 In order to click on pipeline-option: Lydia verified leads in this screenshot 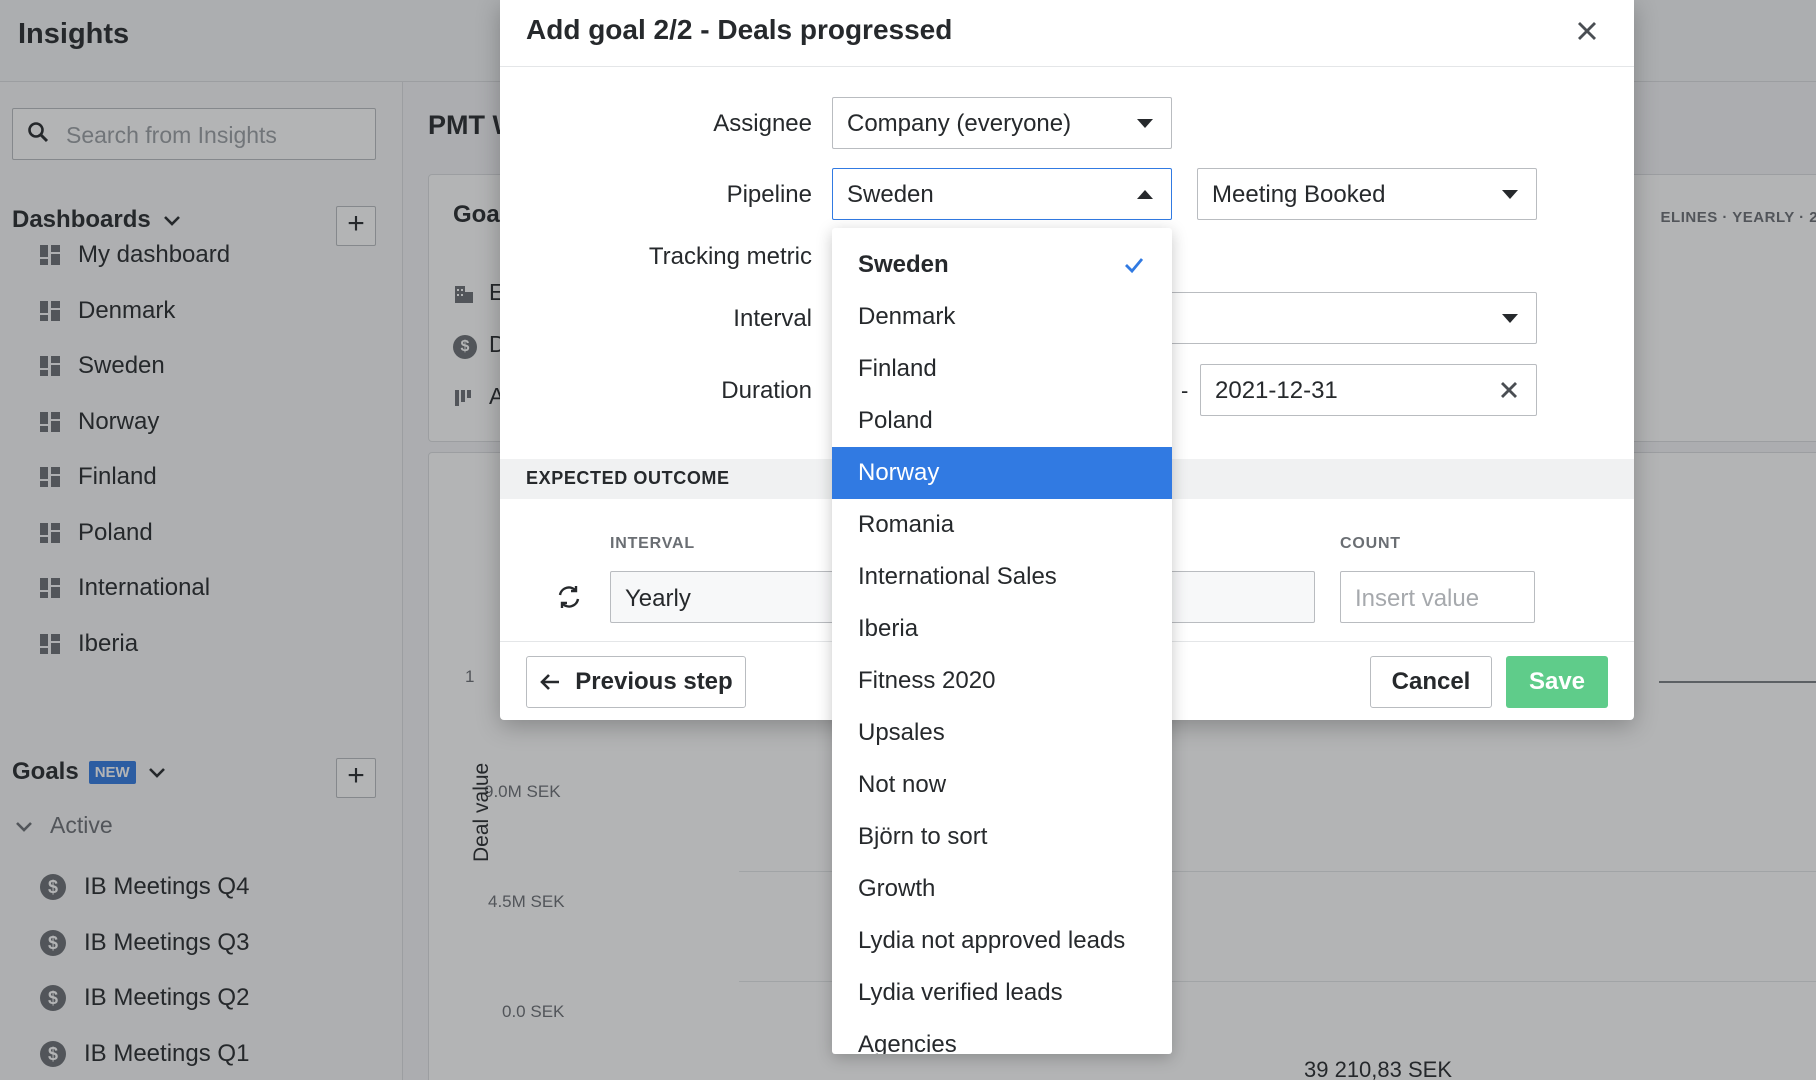, I will do `click(1002, 993)`.